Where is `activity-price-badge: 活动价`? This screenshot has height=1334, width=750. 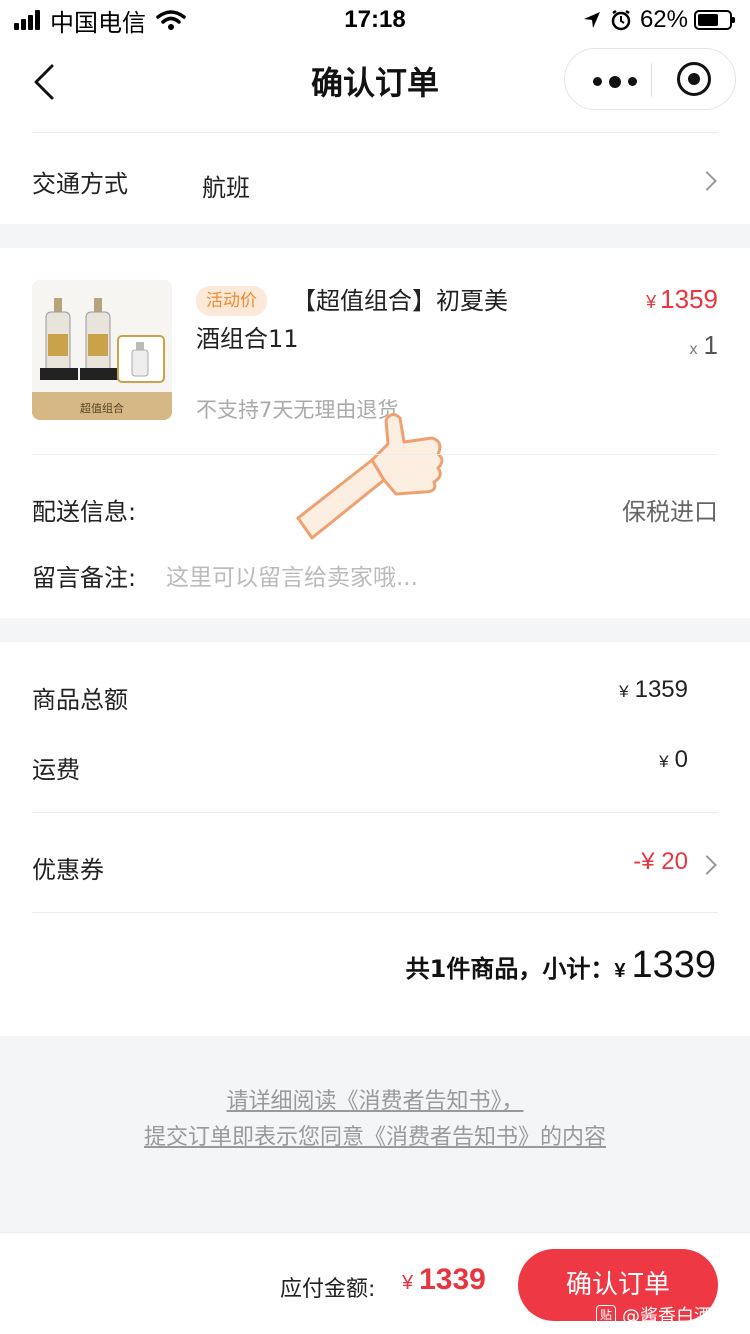 activity-price-badge: 活动价 is located at coordinates (231, 301).